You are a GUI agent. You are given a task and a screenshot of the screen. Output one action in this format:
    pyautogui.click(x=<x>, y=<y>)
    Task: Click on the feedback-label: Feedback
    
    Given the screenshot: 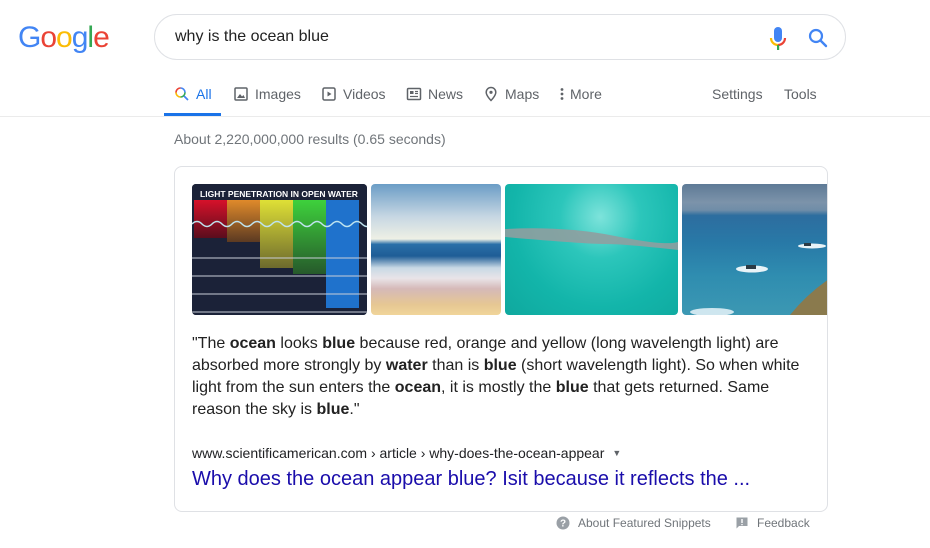 What is the action you would take?
    pyautogui.click(x=783, y=523)
    